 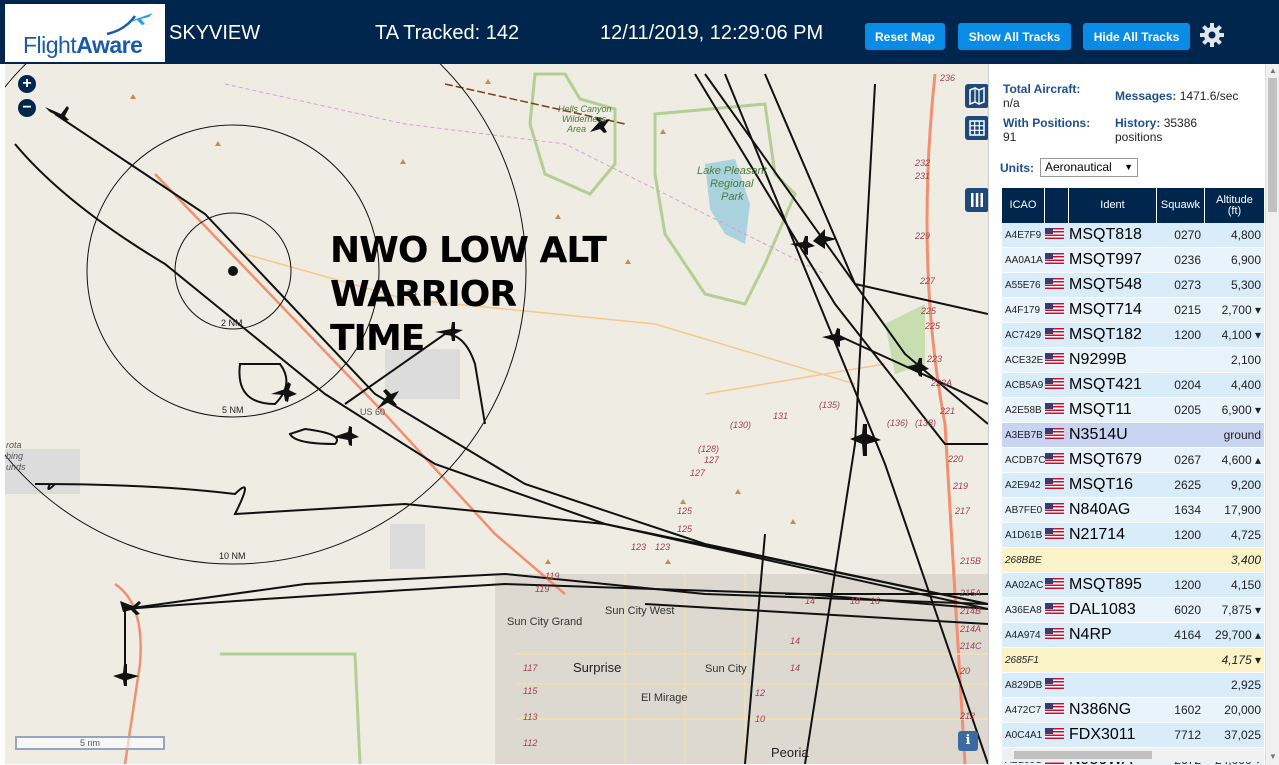 What do you see at coordinates (407, 546) in the screenshot?
I see `gray-block` at bounding box center [407, 546].